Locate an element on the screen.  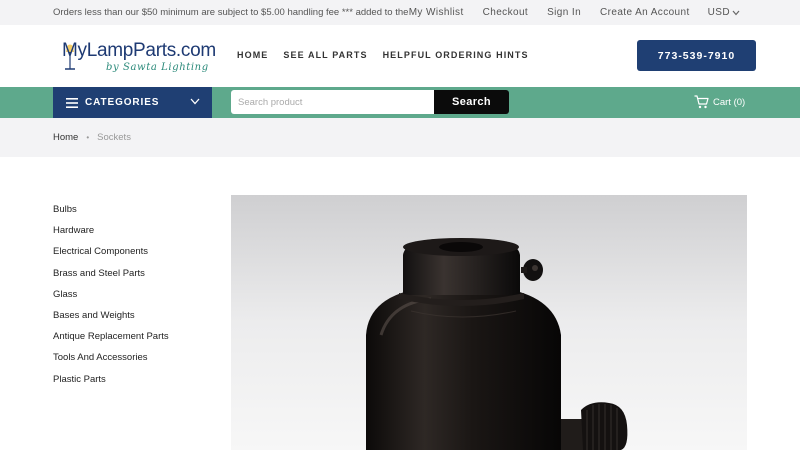
sidebar-item-glass: Glass is located at coordinates (111, 298).